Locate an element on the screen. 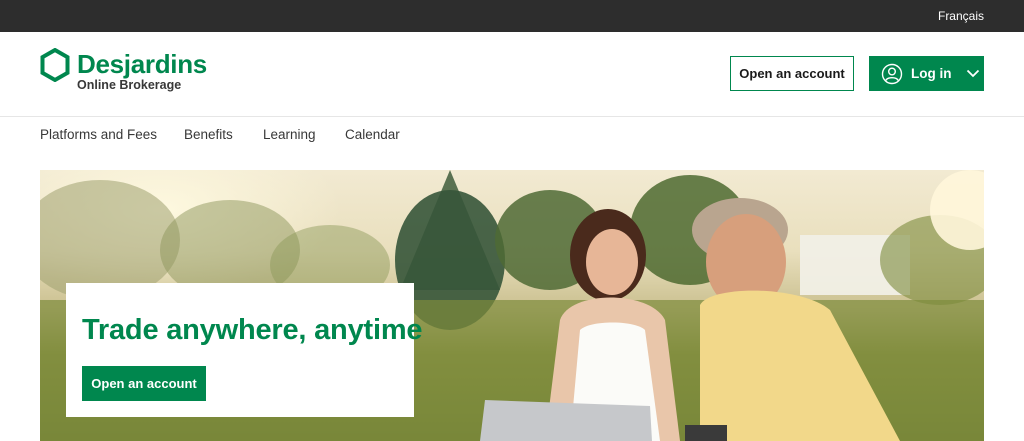 Image resolution: width=1024 pixels, height=441 pixels. hero-title: Trade anywhere, anytime is located at coordinates (252, 330).